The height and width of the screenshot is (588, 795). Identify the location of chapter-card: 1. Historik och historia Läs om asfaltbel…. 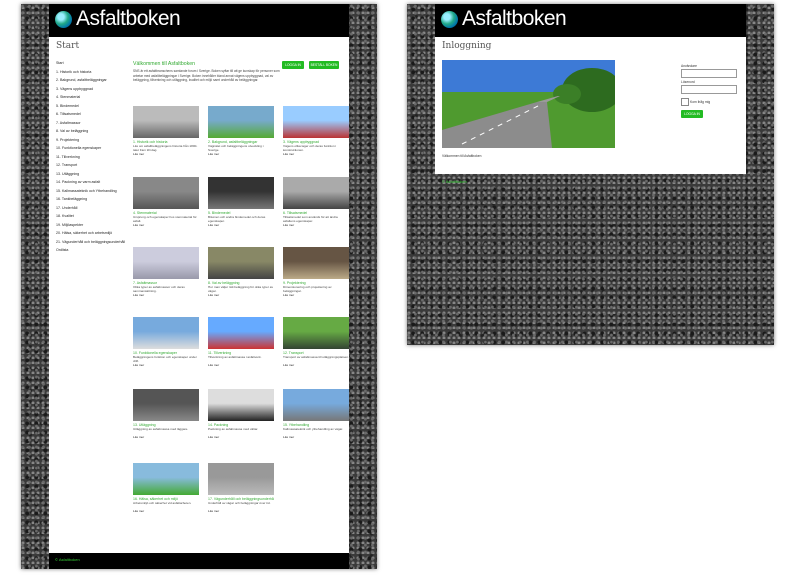
(166, 131).